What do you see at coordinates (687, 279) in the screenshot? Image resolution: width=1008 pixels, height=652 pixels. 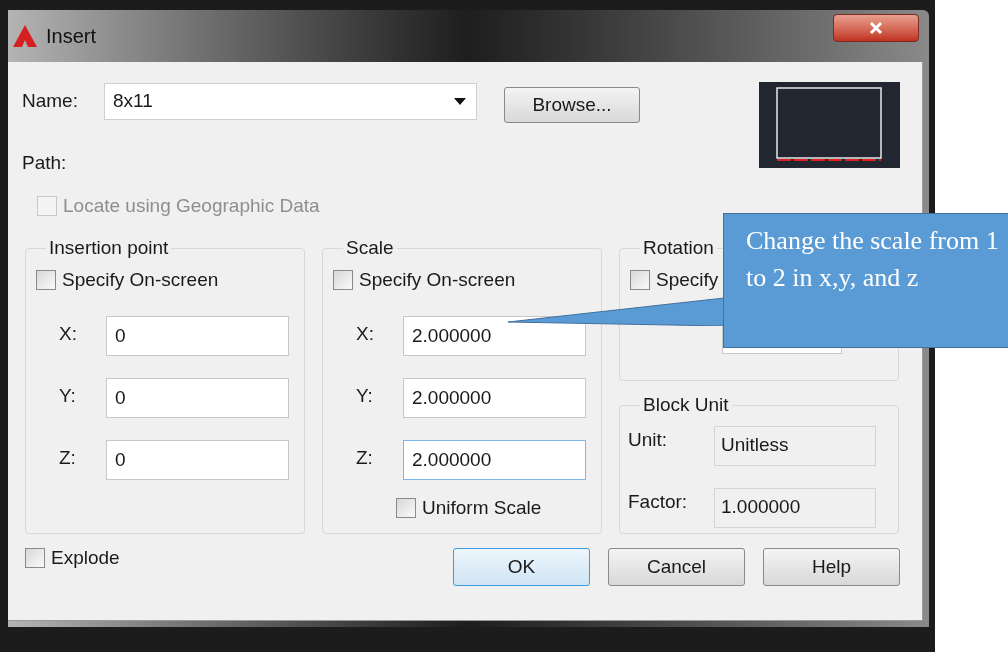 I see `checkbox-label: Specify` at bounding box center [687, 279].